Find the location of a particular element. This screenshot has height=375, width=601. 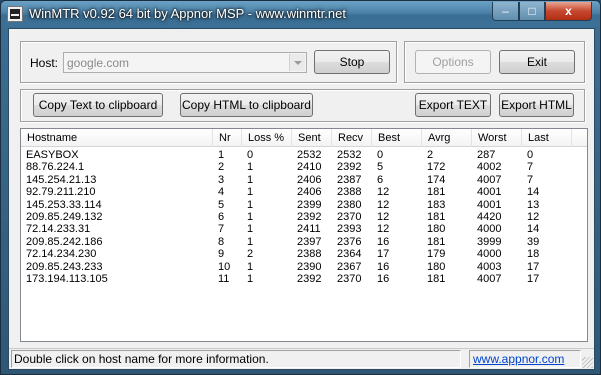

cell-nr: 11 is located at coordinates (224, 279).